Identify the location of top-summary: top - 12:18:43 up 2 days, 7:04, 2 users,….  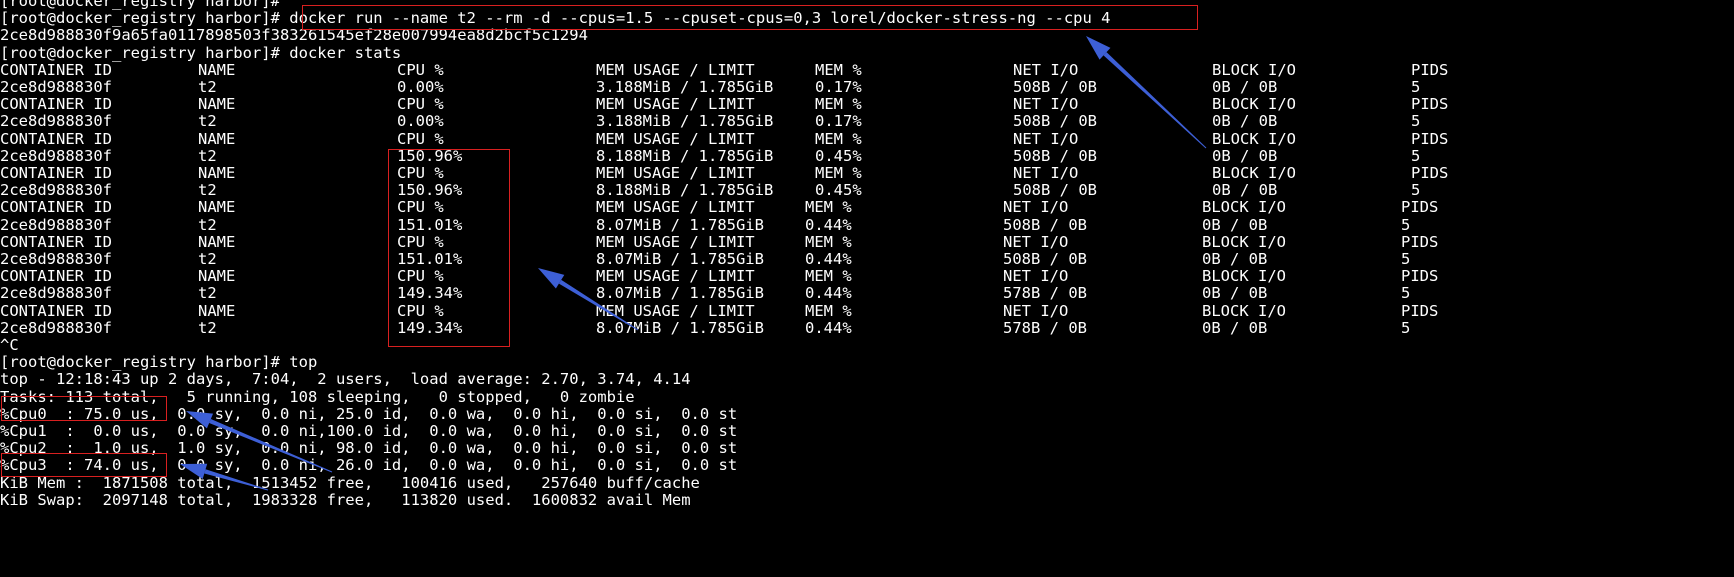
(345, 379).